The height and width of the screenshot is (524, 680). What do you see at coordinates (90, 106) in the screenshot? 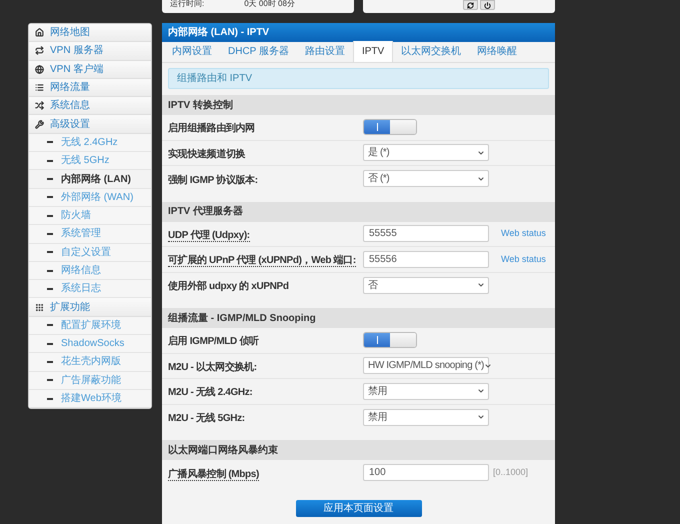
I see `sidebar-item: 系统信息` at bounding box center [90, 106].